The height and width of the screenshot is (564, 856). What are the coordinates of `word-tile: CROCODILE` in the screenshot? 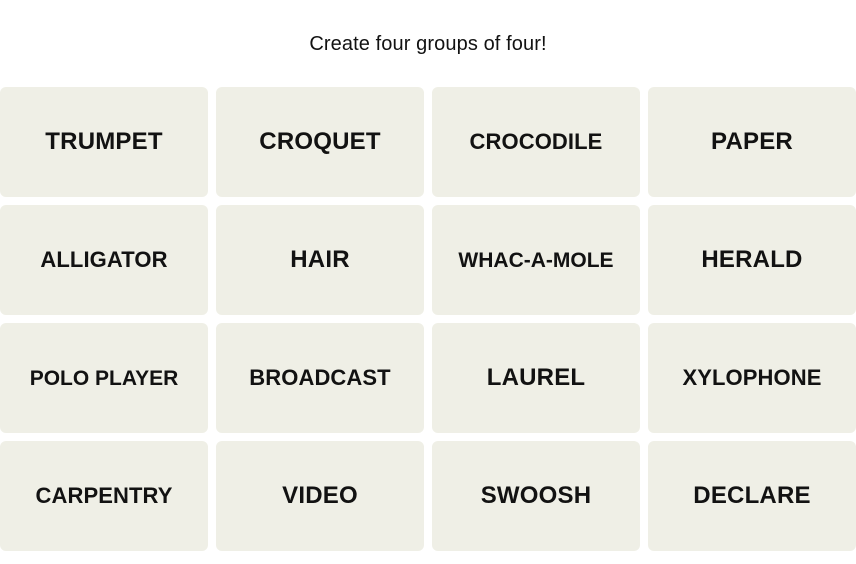 It's located at (536, 142).